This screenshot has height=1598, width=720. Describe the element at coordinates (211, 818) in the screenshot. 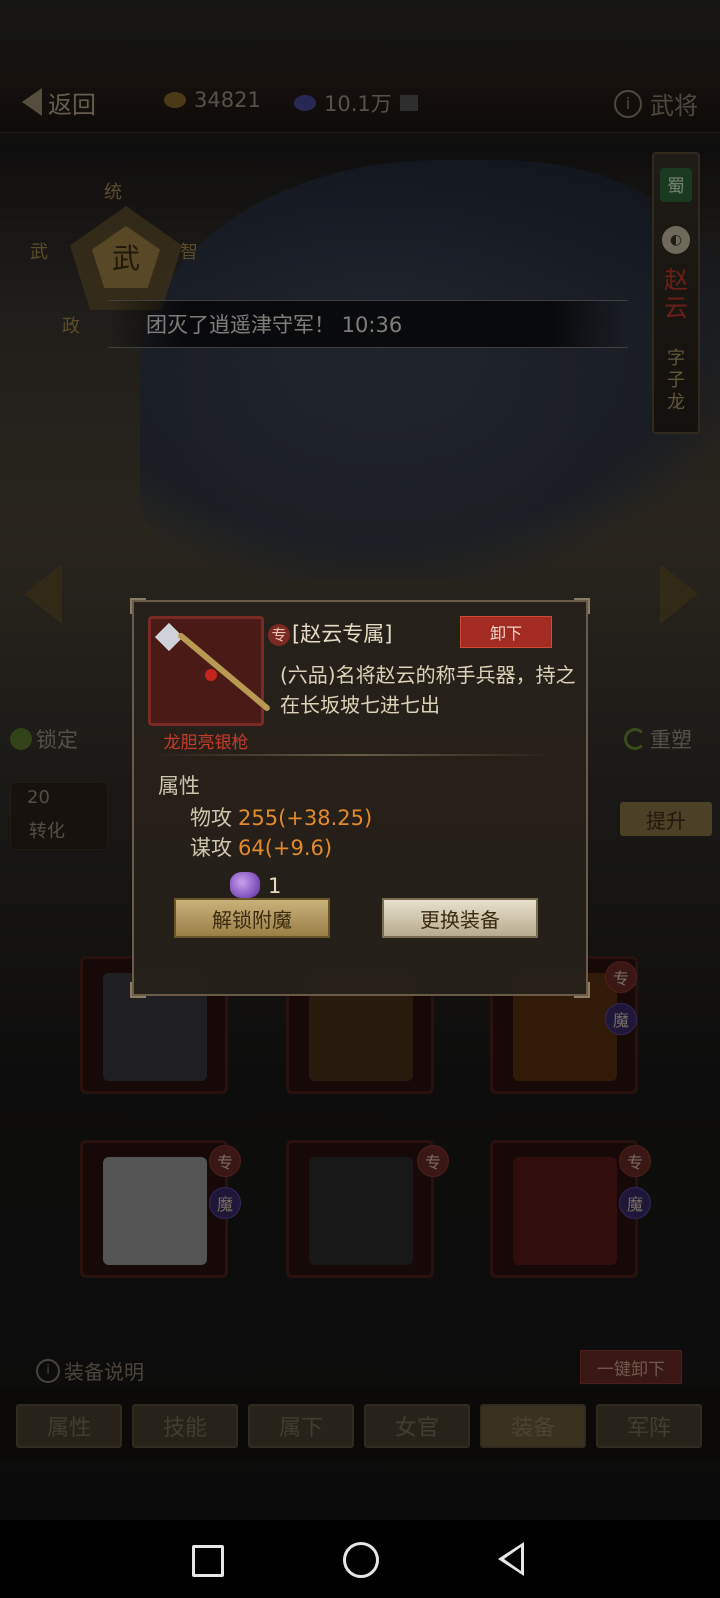

I see `attr-name: 物攻` at that location.